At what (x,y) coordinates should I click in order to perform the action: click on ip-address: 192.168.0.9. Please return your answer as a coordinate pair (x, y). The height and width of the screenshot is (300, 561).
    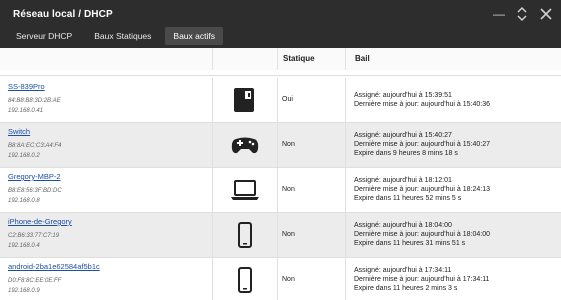
    Looking at the image, I should click on (24, 291).